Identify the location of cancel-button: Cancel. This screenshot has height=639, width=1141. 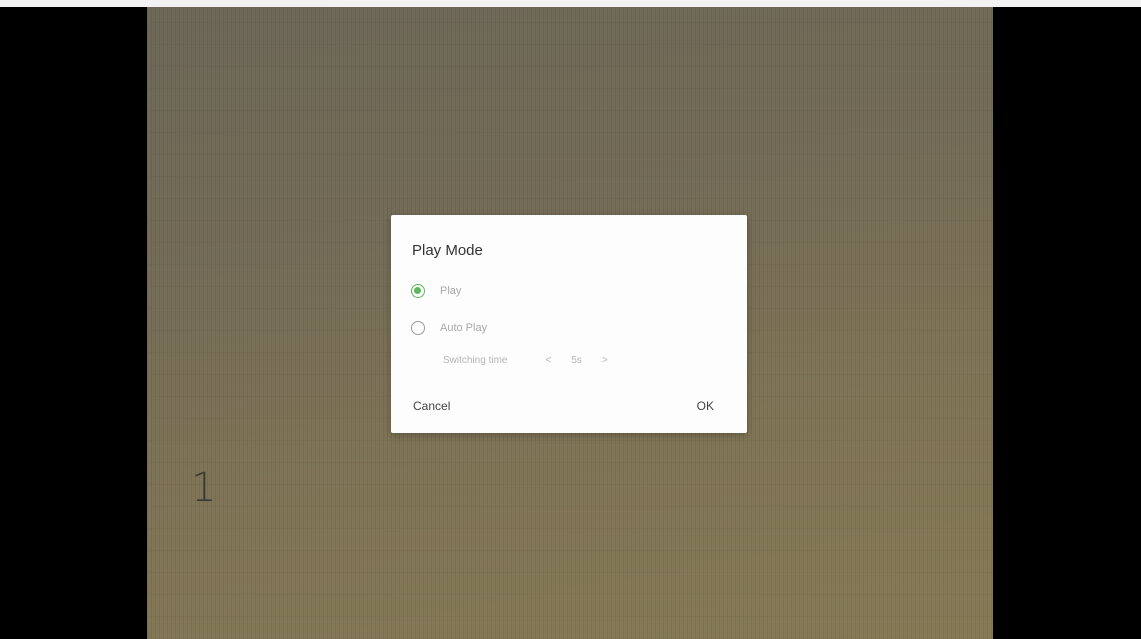
(431, 406).